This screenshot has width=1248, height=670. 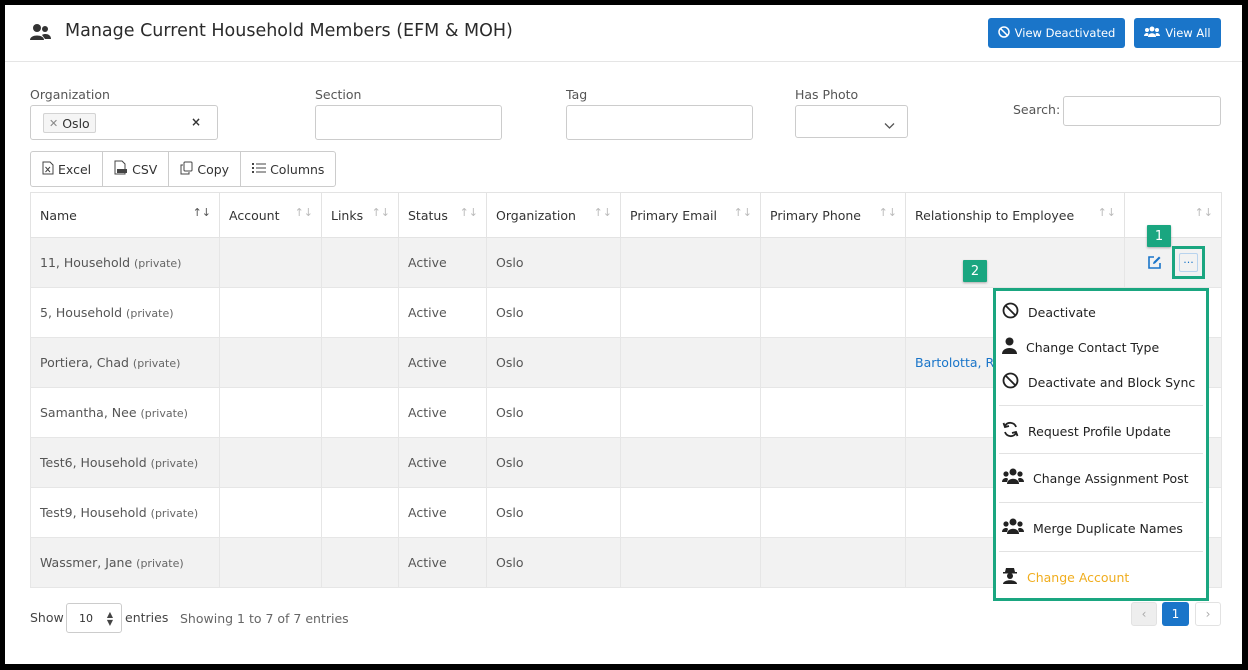 What do you see at coordinates (1101, 312) in the screenshot?
I see `menu-item-deactivate: Deactivate` at bounding box center [1101, 312].